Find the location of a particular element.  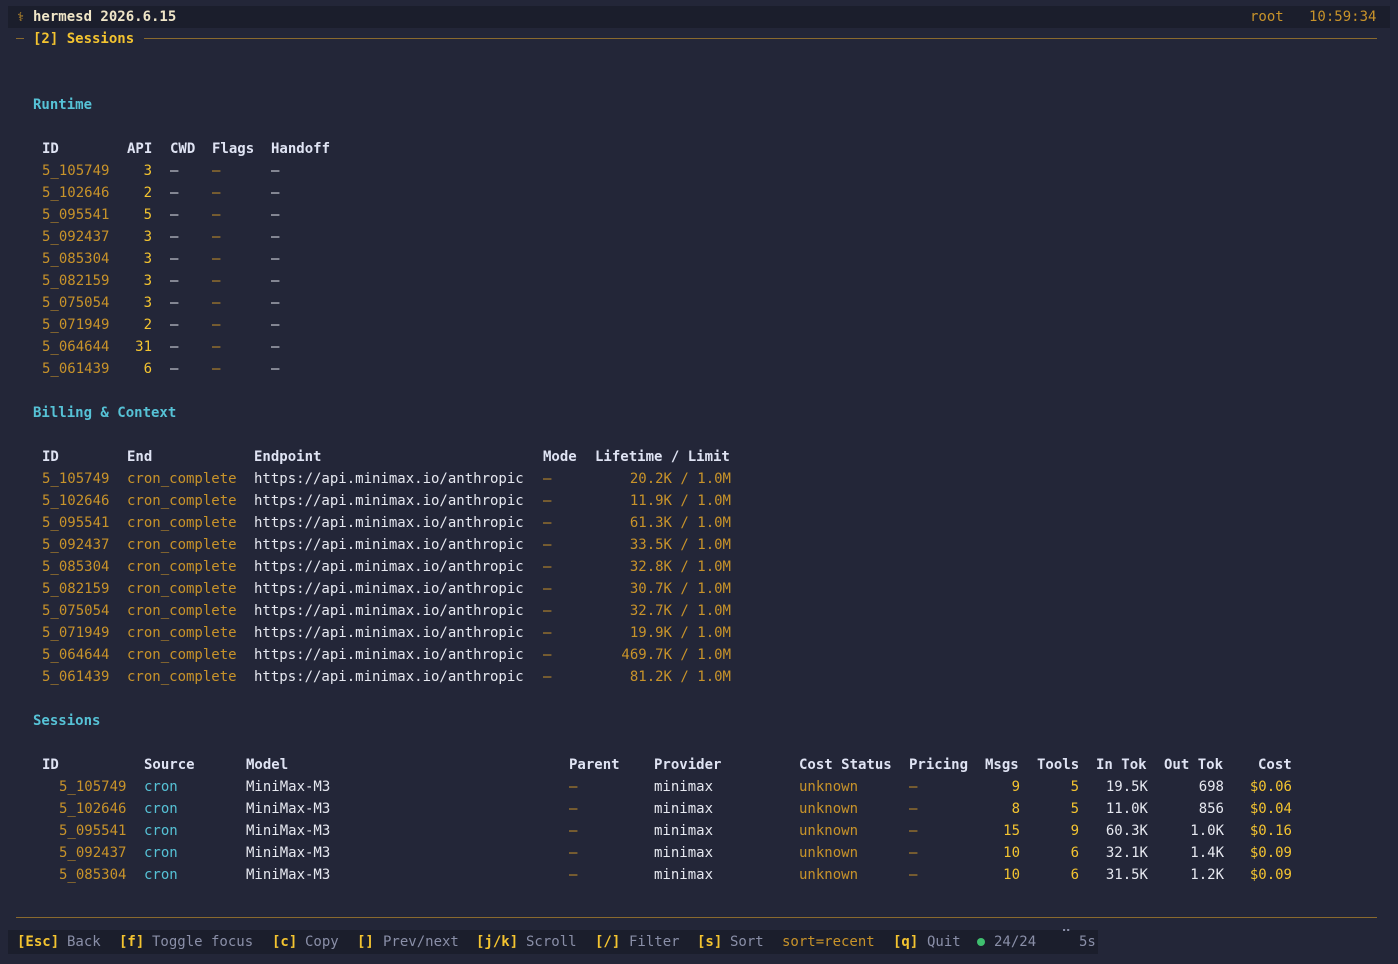

billing-col-4: Lifetime / Limit is located at coordinates (662, 457).